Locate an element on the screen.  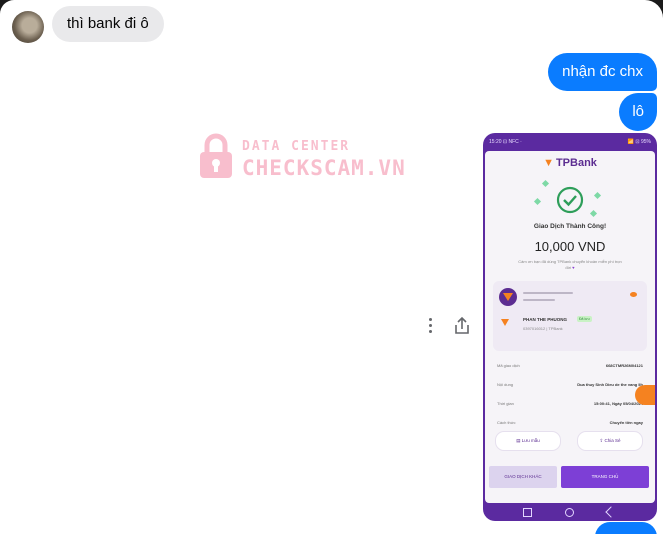
save-template-button: ▤ Lưu mẫu is located at coordinates (528, 441).